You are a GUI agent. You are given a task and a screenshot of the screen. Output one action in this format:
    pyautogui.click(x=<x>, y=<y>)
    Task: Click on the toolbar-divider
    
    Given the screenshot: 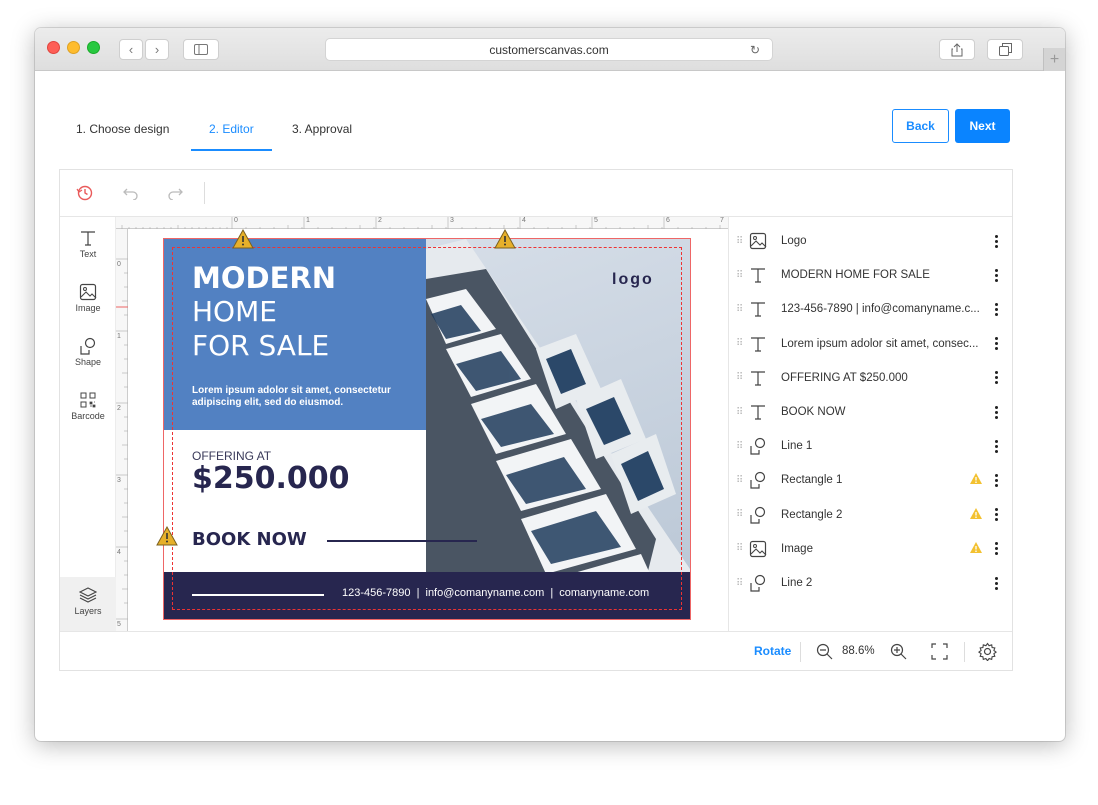 What is the action you would take?
    pyautogui.click(x=204, y=193)
    